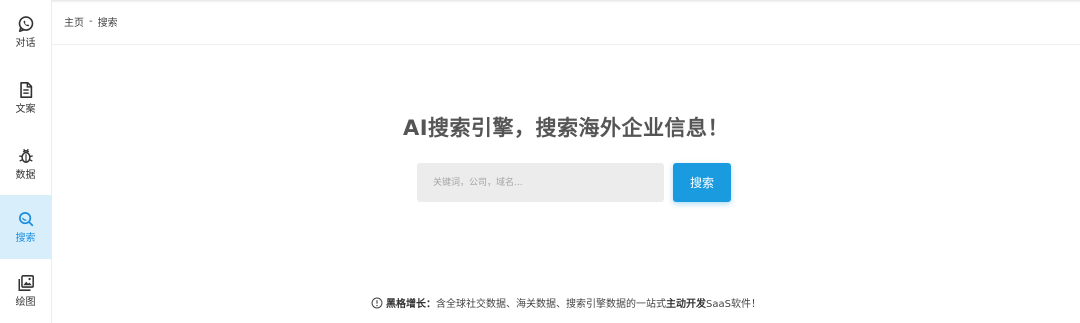  Describe the element at coordinates (25, 23) in the screenshot. I see `chat-bubble-icon` at that location.